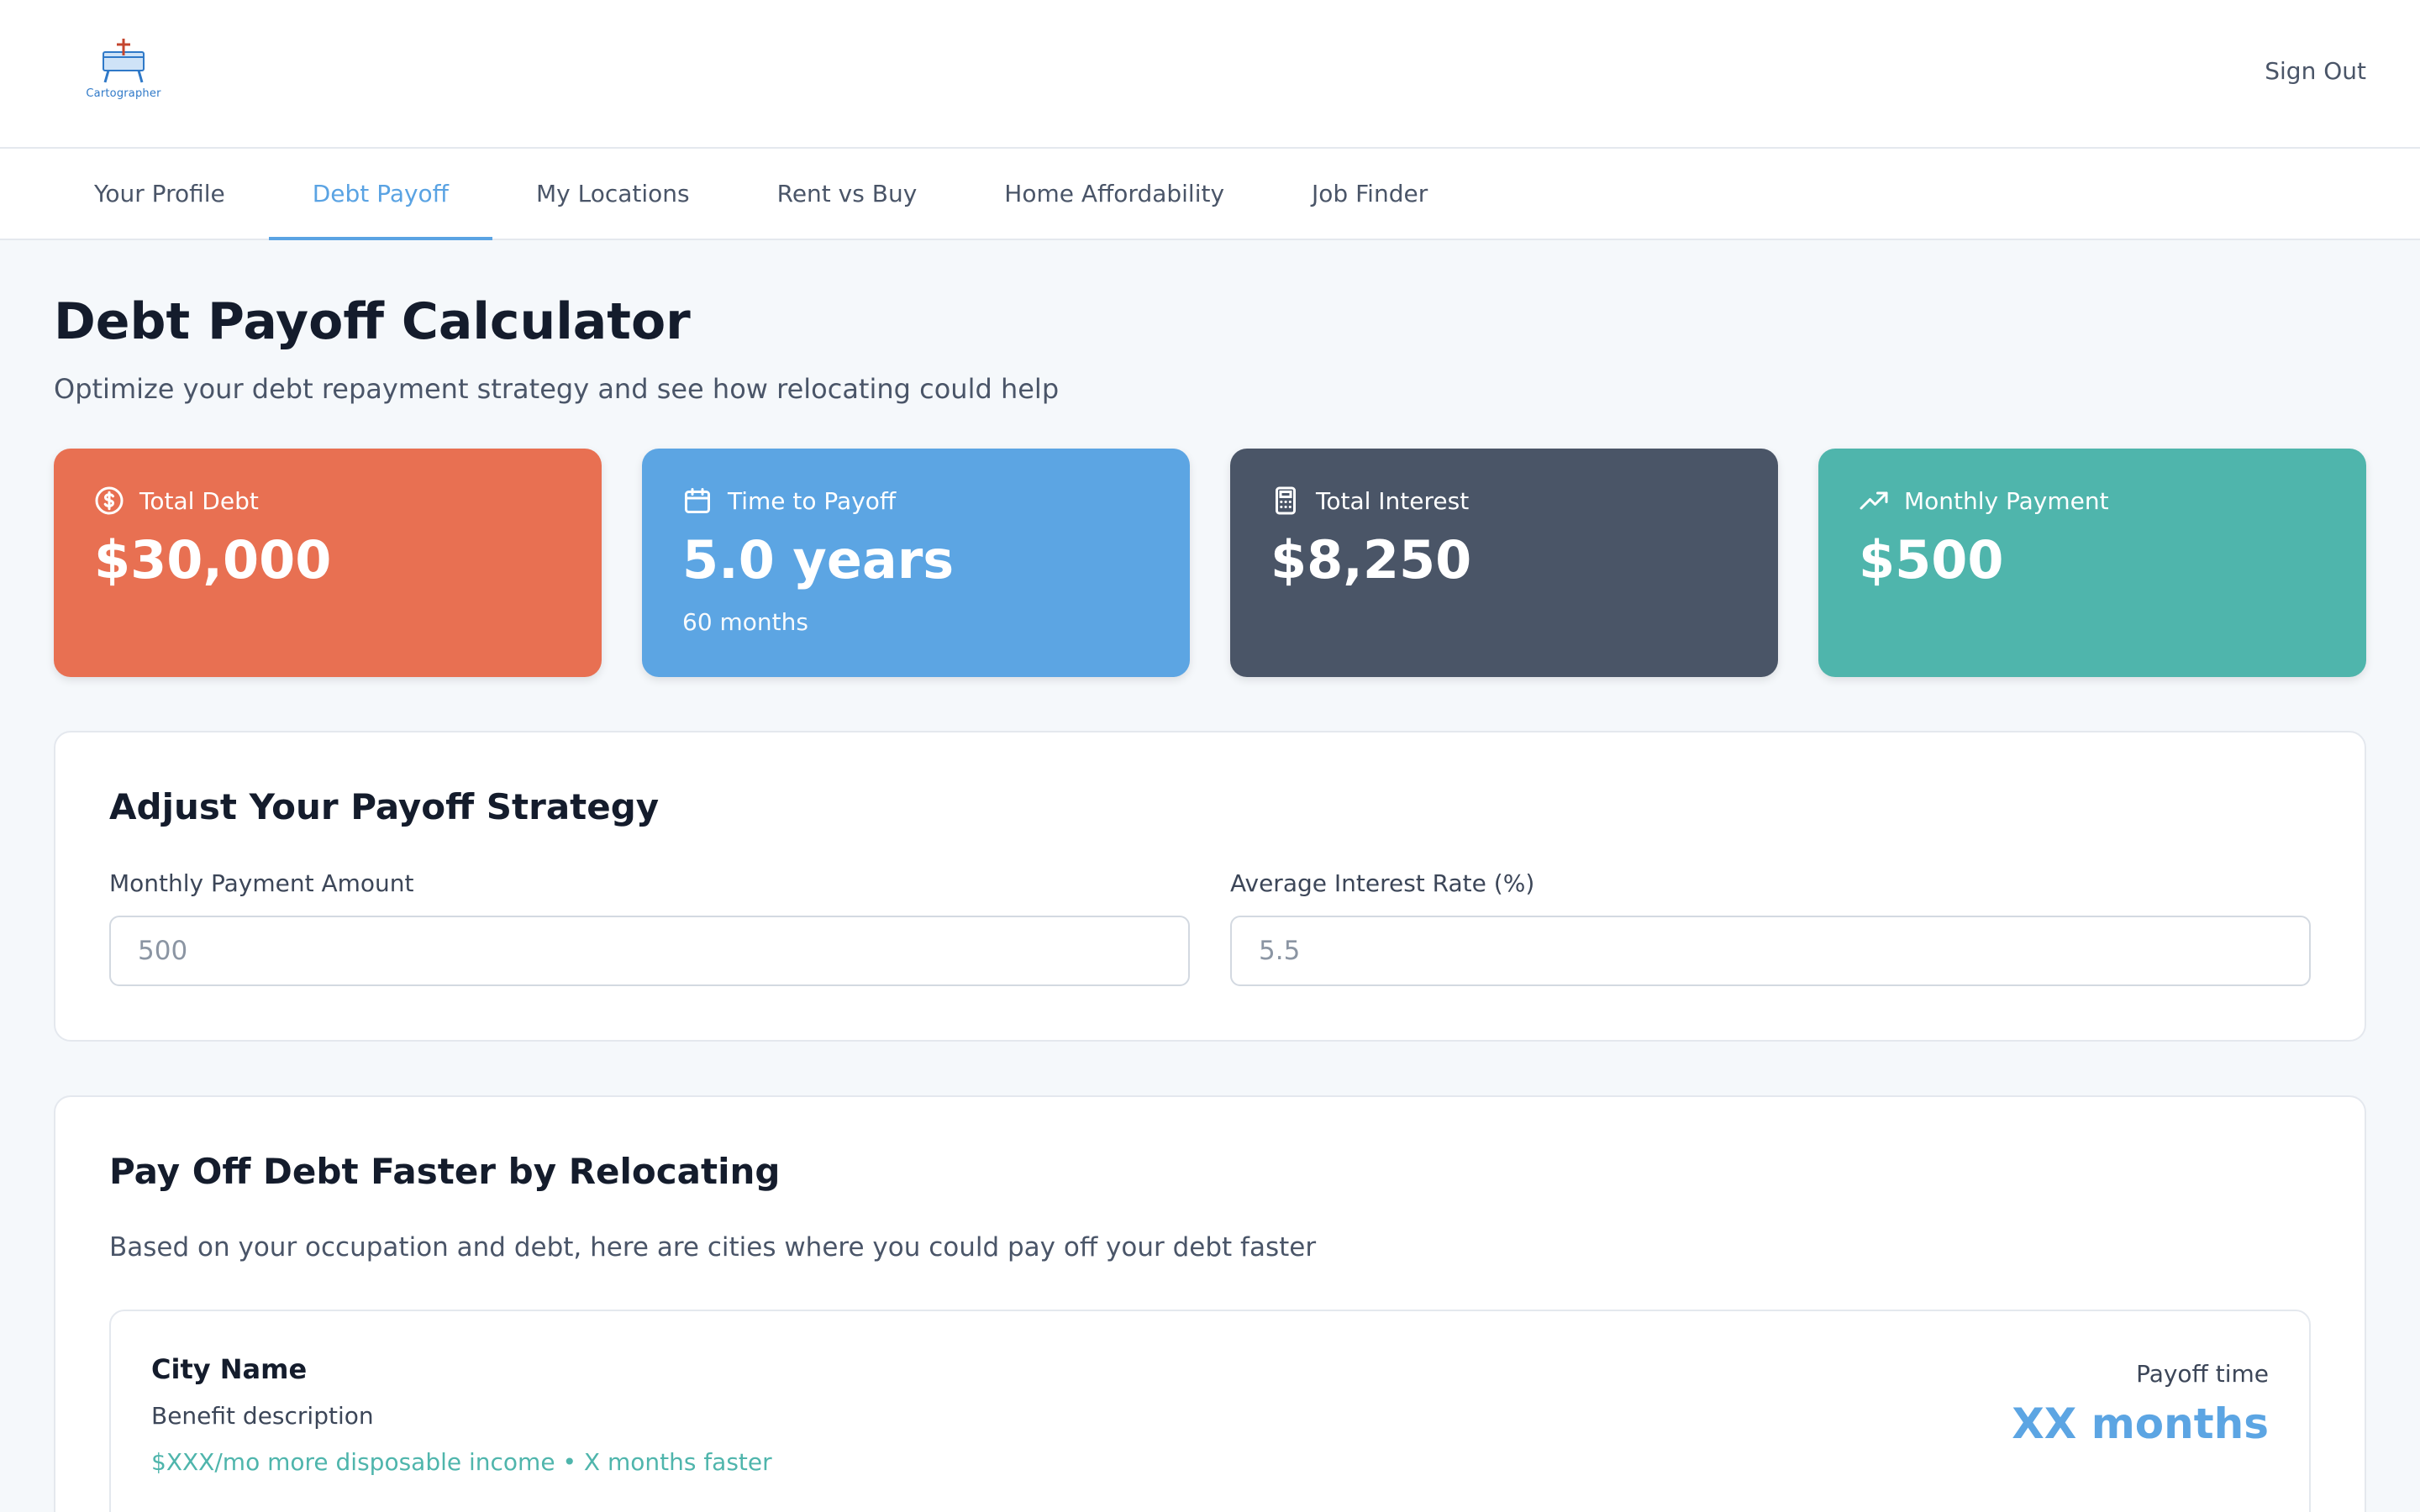 This screenshot has width=2420, height=1512. Describe the element at coordinates (229, 1369) in the screenshot. I see `city-name: City Name` at that location.